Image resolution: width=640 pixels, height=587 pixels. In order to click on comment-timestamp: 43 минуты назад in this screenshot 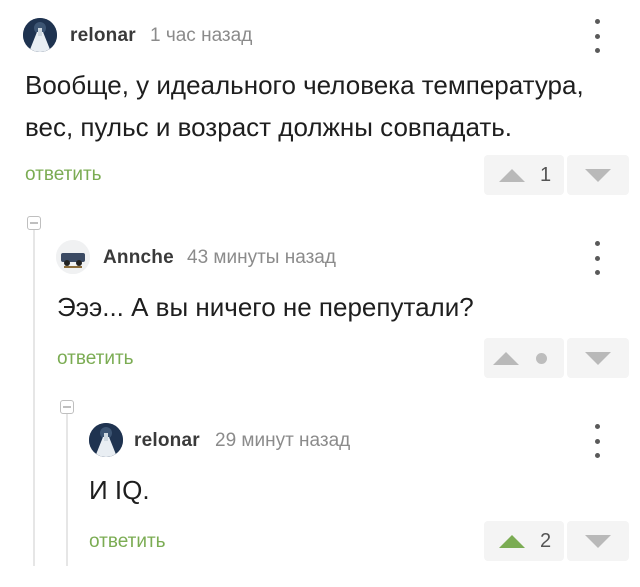, I will do `click(261, 257)`.